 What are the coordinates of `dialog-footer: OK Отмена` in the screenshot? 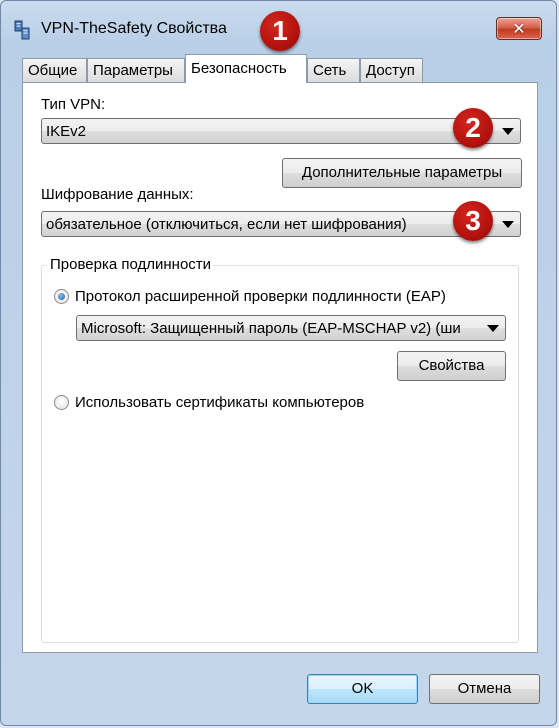 It's located at (278, 690).